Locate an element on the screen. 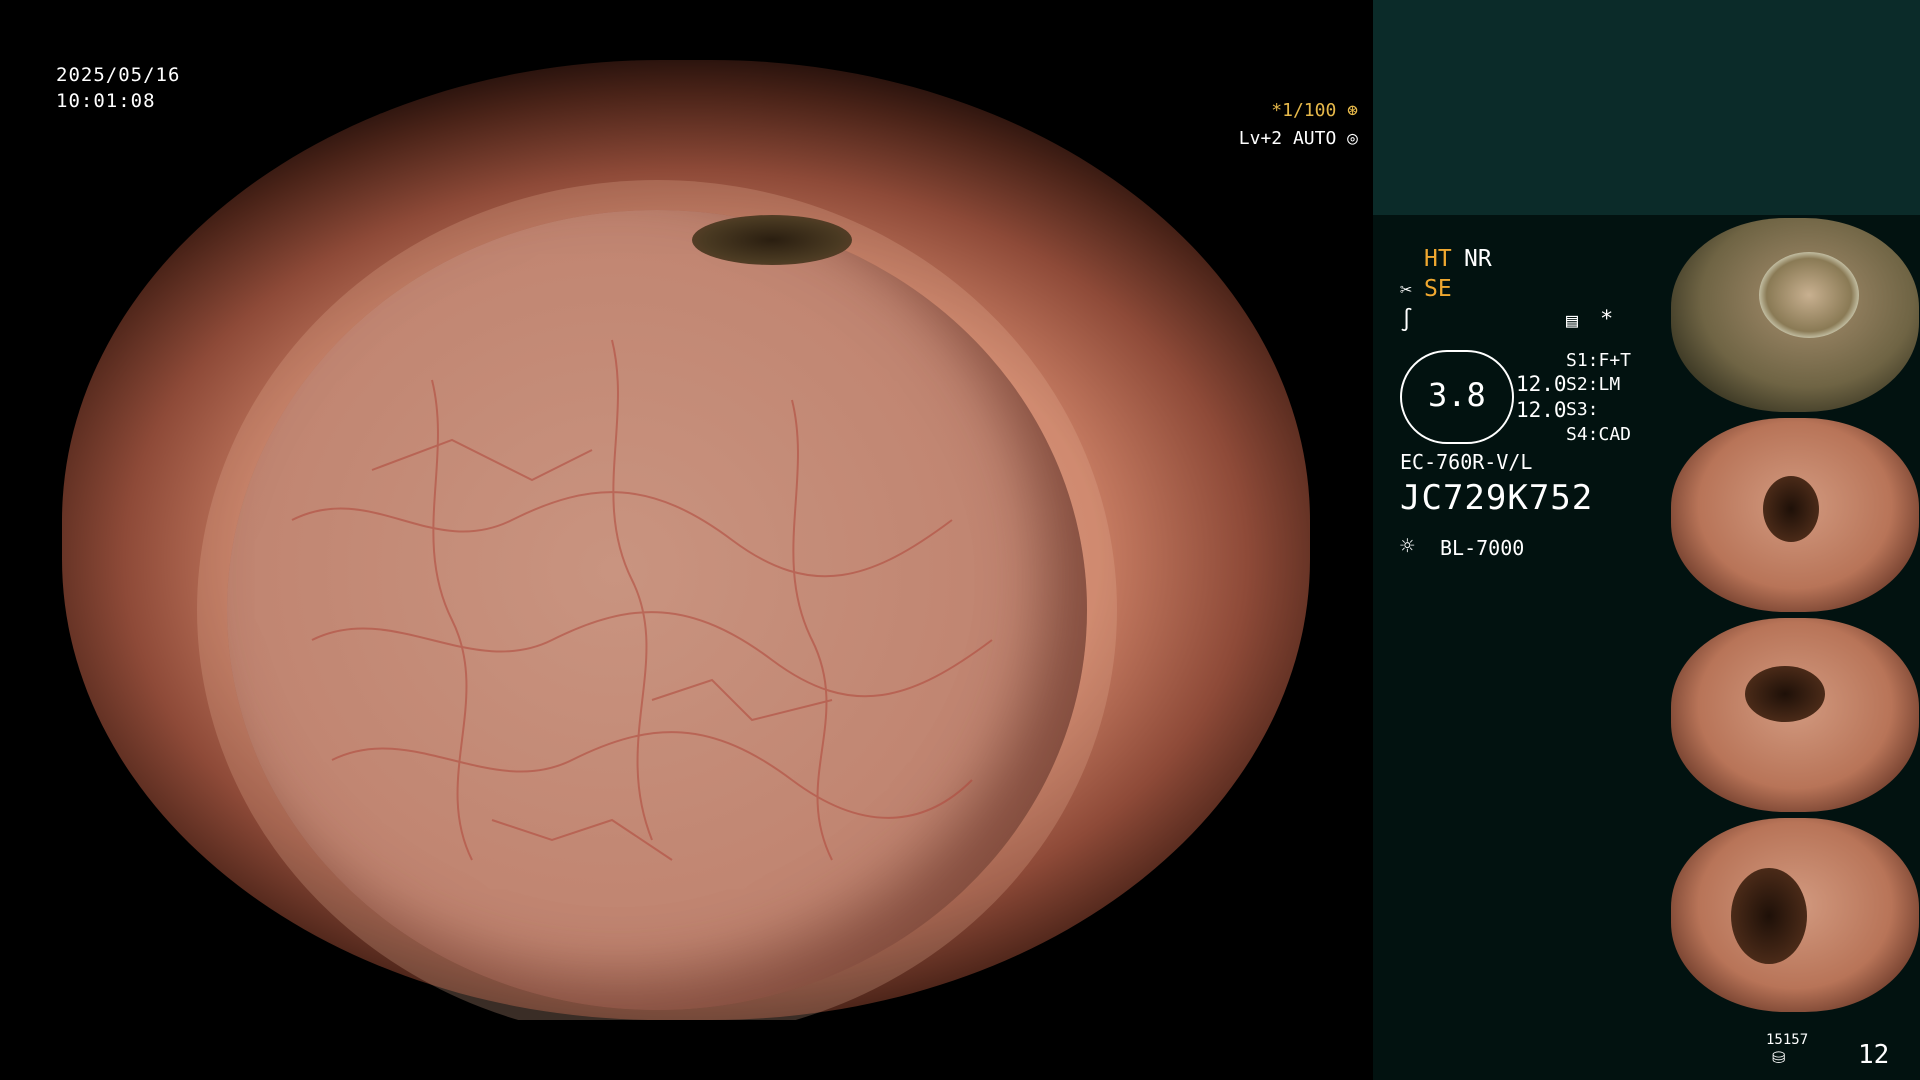 Image resolution: width=1920 pixels, height=1080 pixels. scope-serial: JC729K752 is located at coordinates (1497, 498).